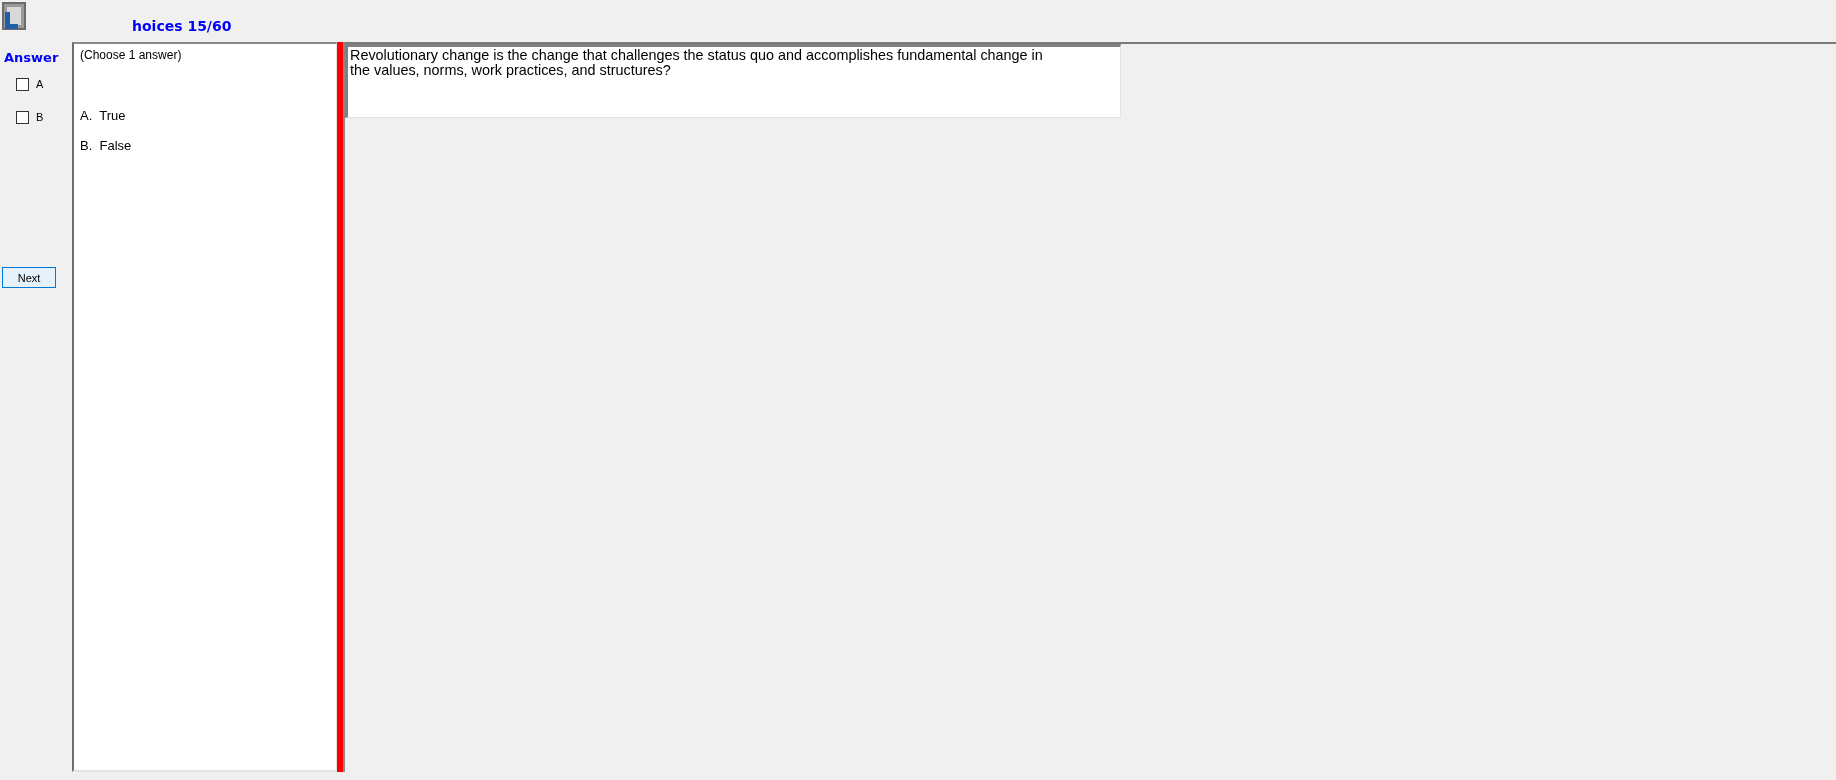 The width and height of the screenshot is (1836, 780). What do you see at coordinates (208, 115) in the screenshot?
I see `answer-option: A. True` at bounding box center [208, 115].